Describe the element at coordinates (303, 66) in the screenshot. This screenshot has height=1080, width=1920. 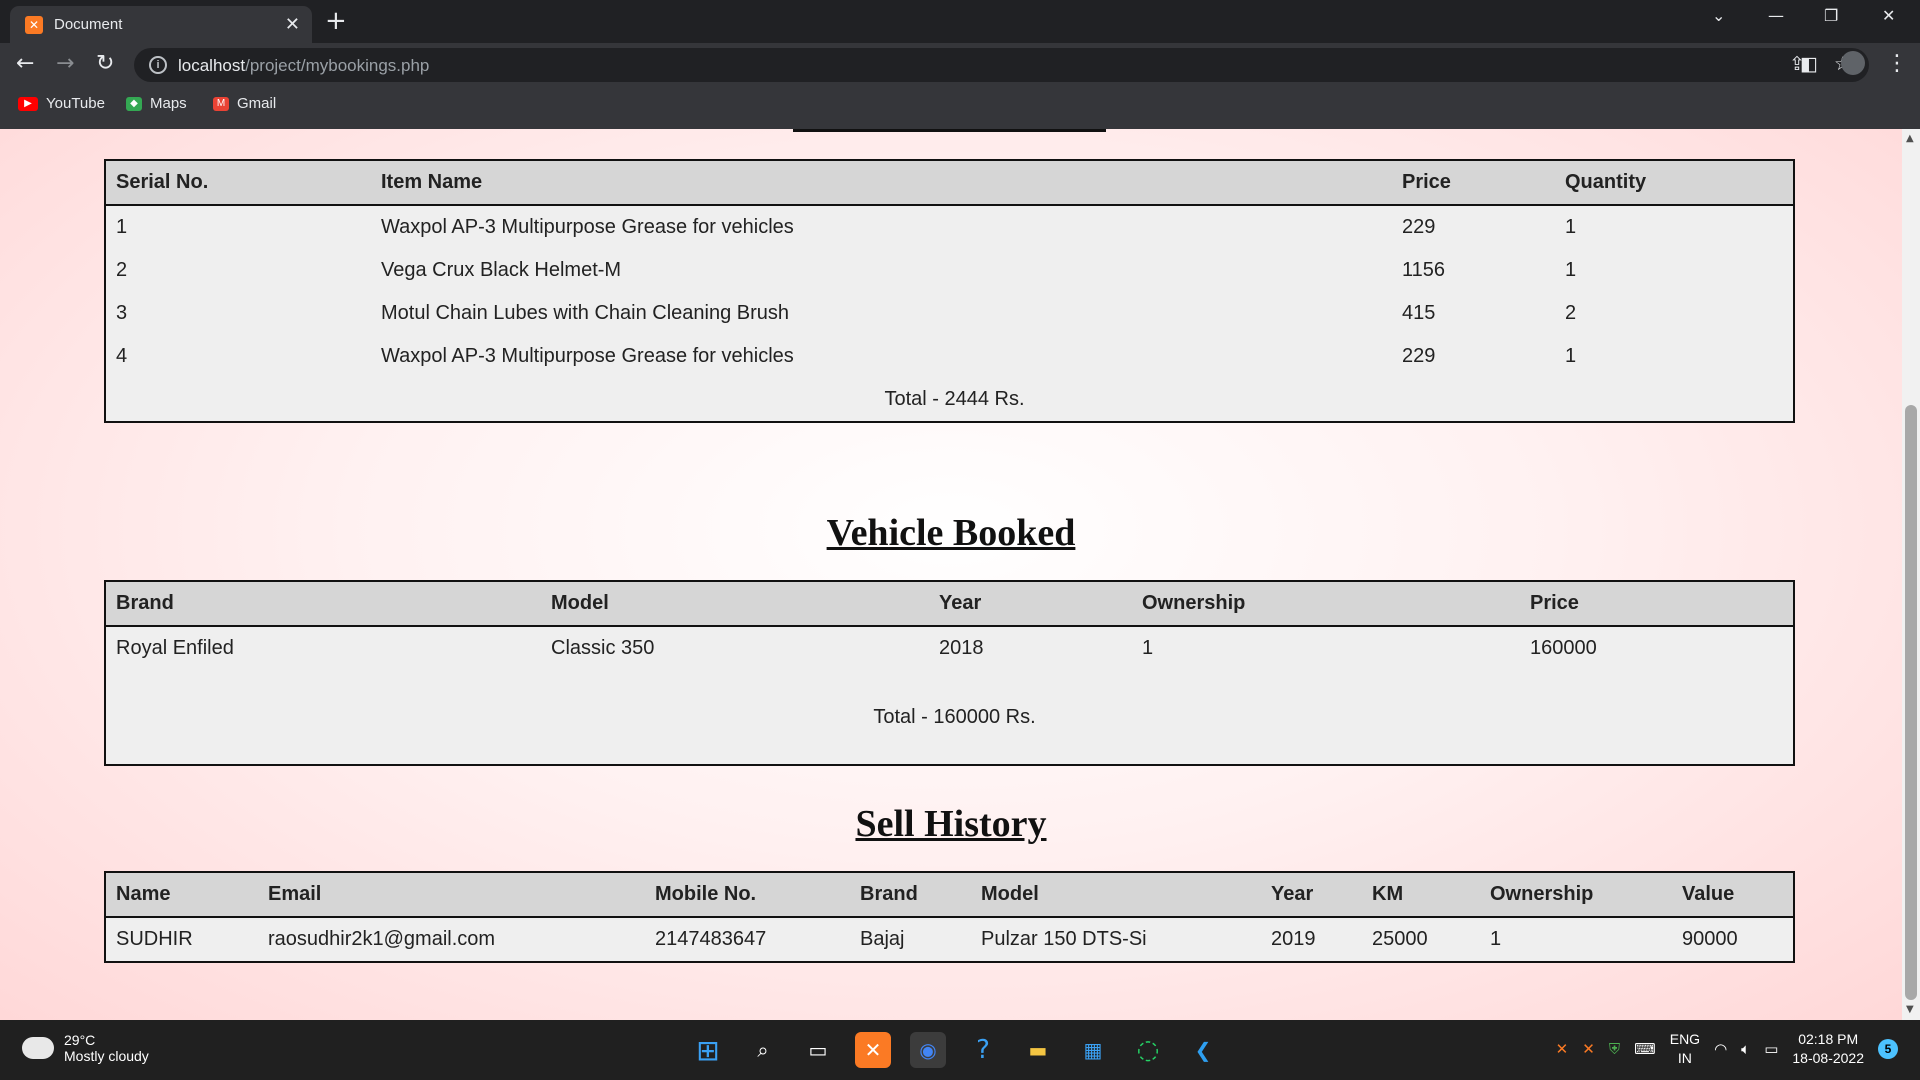
I see `url-text: localhost/project/mybookings.php` at that location.